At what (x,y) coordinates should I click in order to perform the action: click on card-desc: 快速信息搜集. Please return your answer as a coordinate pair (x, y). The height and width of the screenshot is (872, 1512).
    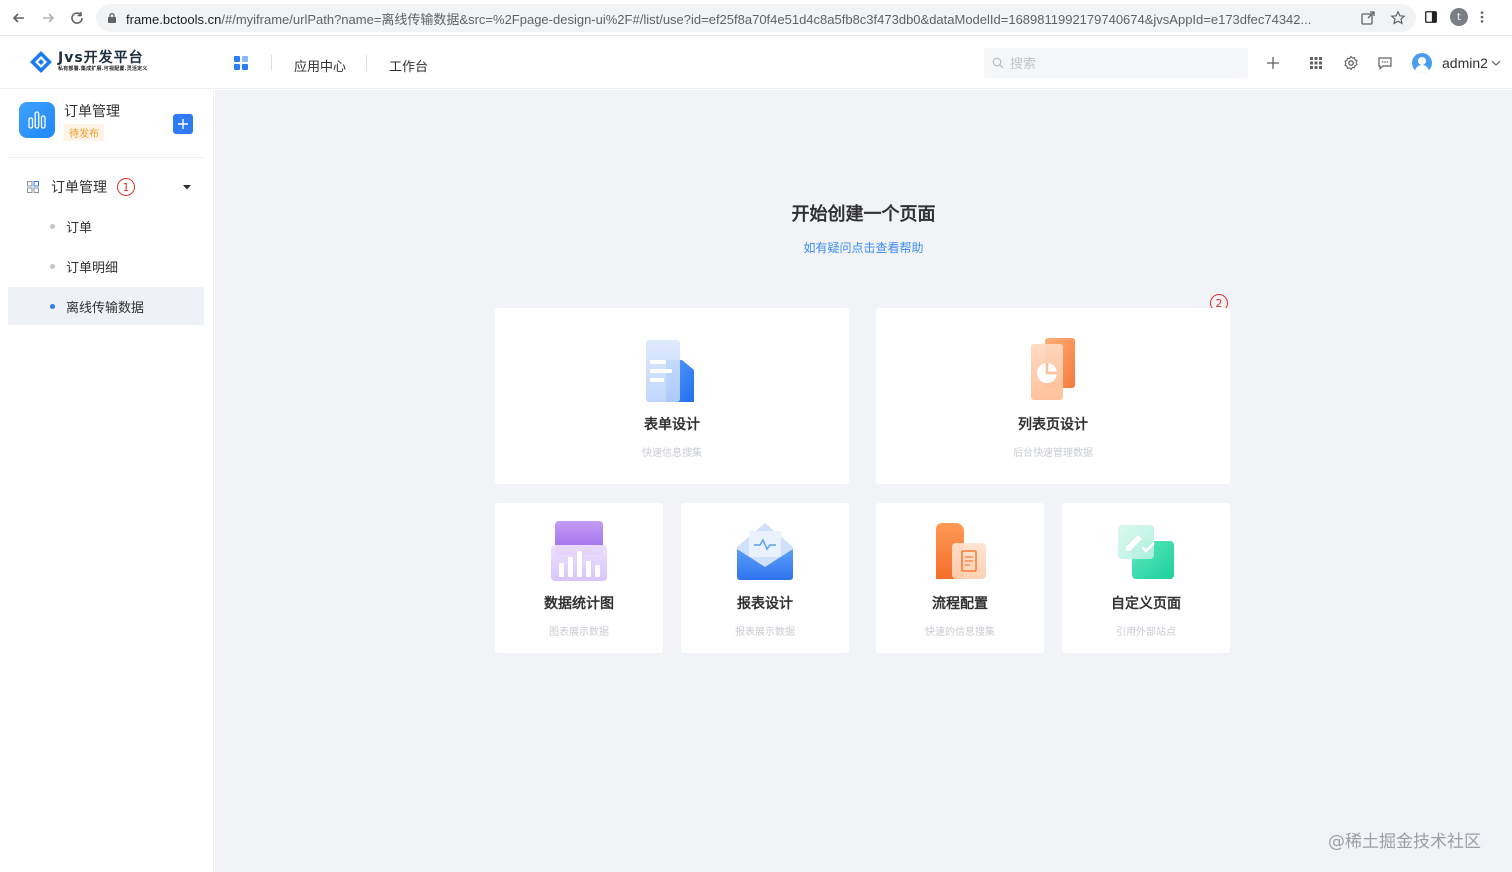
    Looking at the image, I should click on (672, 453).